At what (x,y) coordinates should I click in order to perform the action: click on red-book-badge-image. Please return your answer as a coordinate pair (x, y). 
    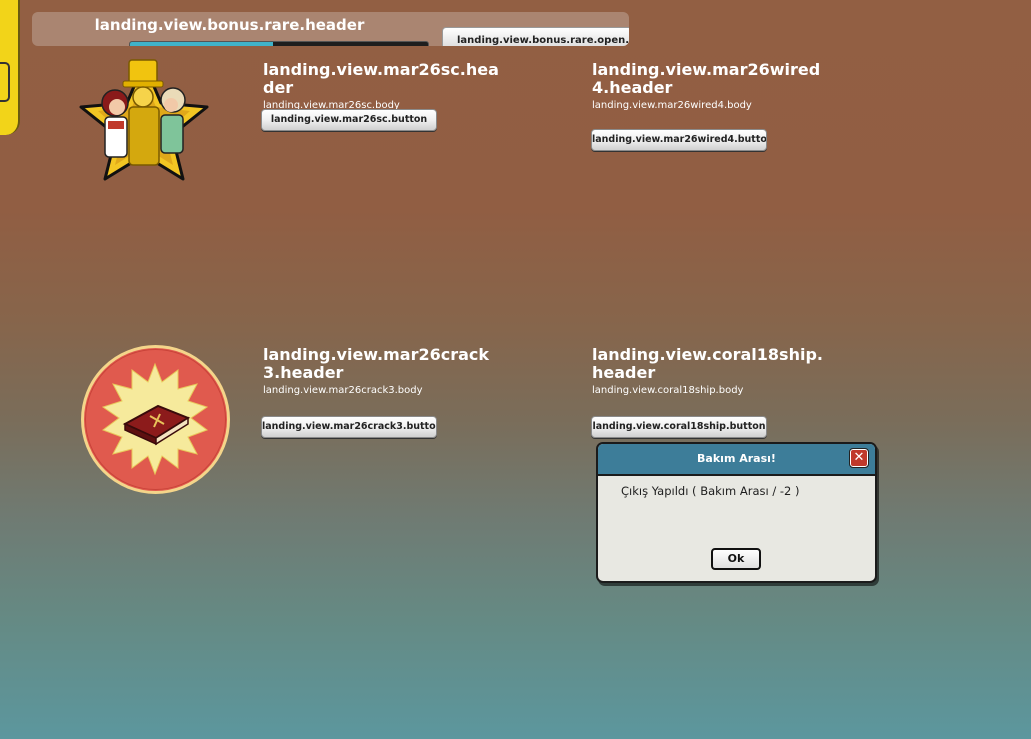
    Looking at the image, I should click on (155, 419).